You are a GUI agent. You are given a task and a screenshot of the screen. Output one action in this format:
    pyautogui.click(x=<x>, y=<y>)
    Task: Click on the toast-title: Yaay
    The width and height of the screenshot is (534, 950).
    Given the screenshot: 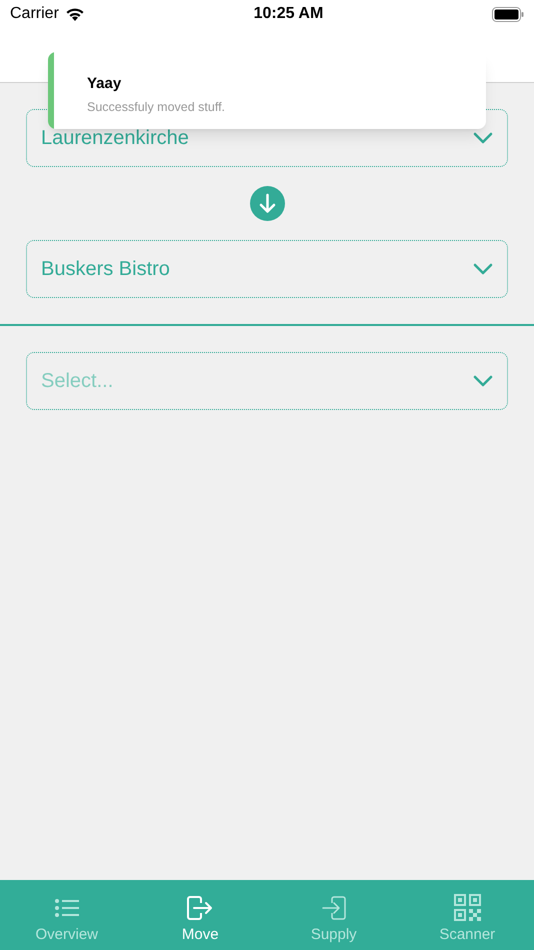 What is the action you would take?
    pyautogui.click(x=104, y=84)
    